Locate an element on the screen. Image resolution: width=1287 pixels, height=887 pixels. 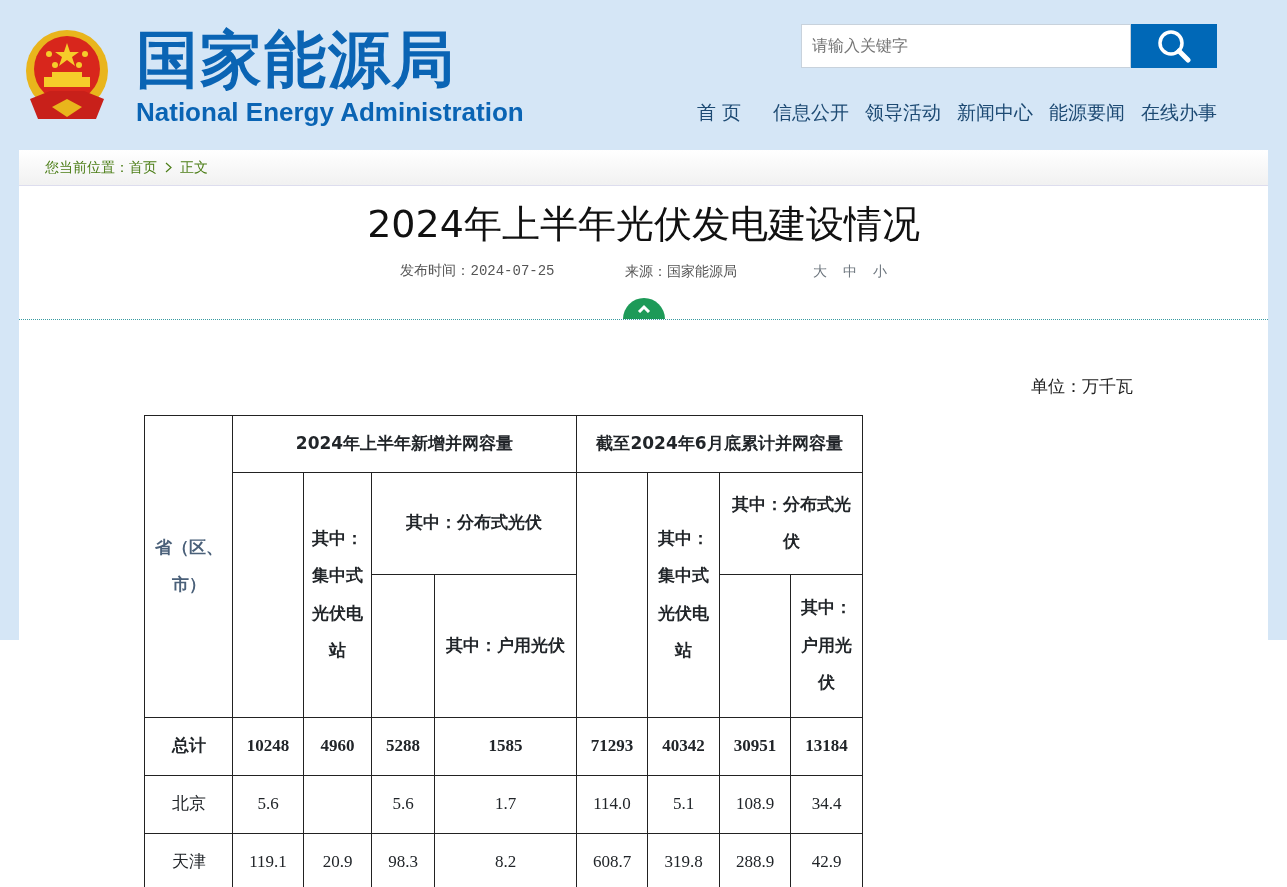
table-cell: 天津 is located at coordinates (188, 860).